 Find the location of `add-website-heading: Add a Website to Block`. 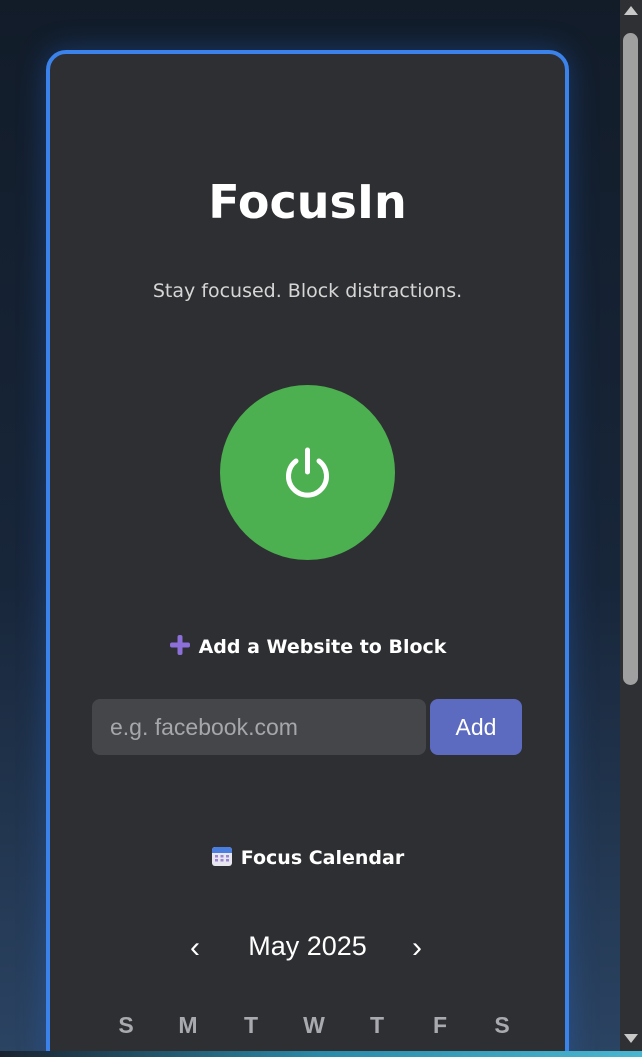

add-website-heading: Add a Website to Block is located at coordinates (307, 647).